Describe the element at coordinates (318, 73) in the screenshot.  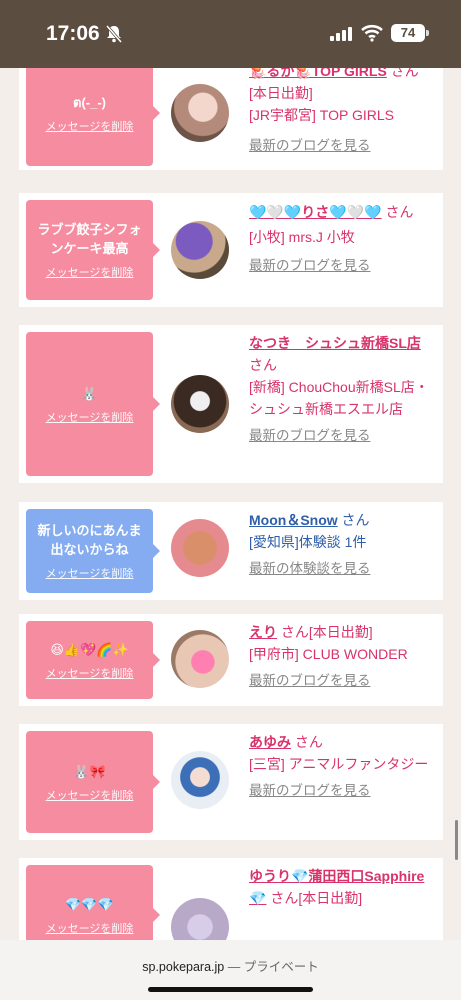
I see `profile-name-link: 🪼るか🪼TOP GIRLS` at that location.